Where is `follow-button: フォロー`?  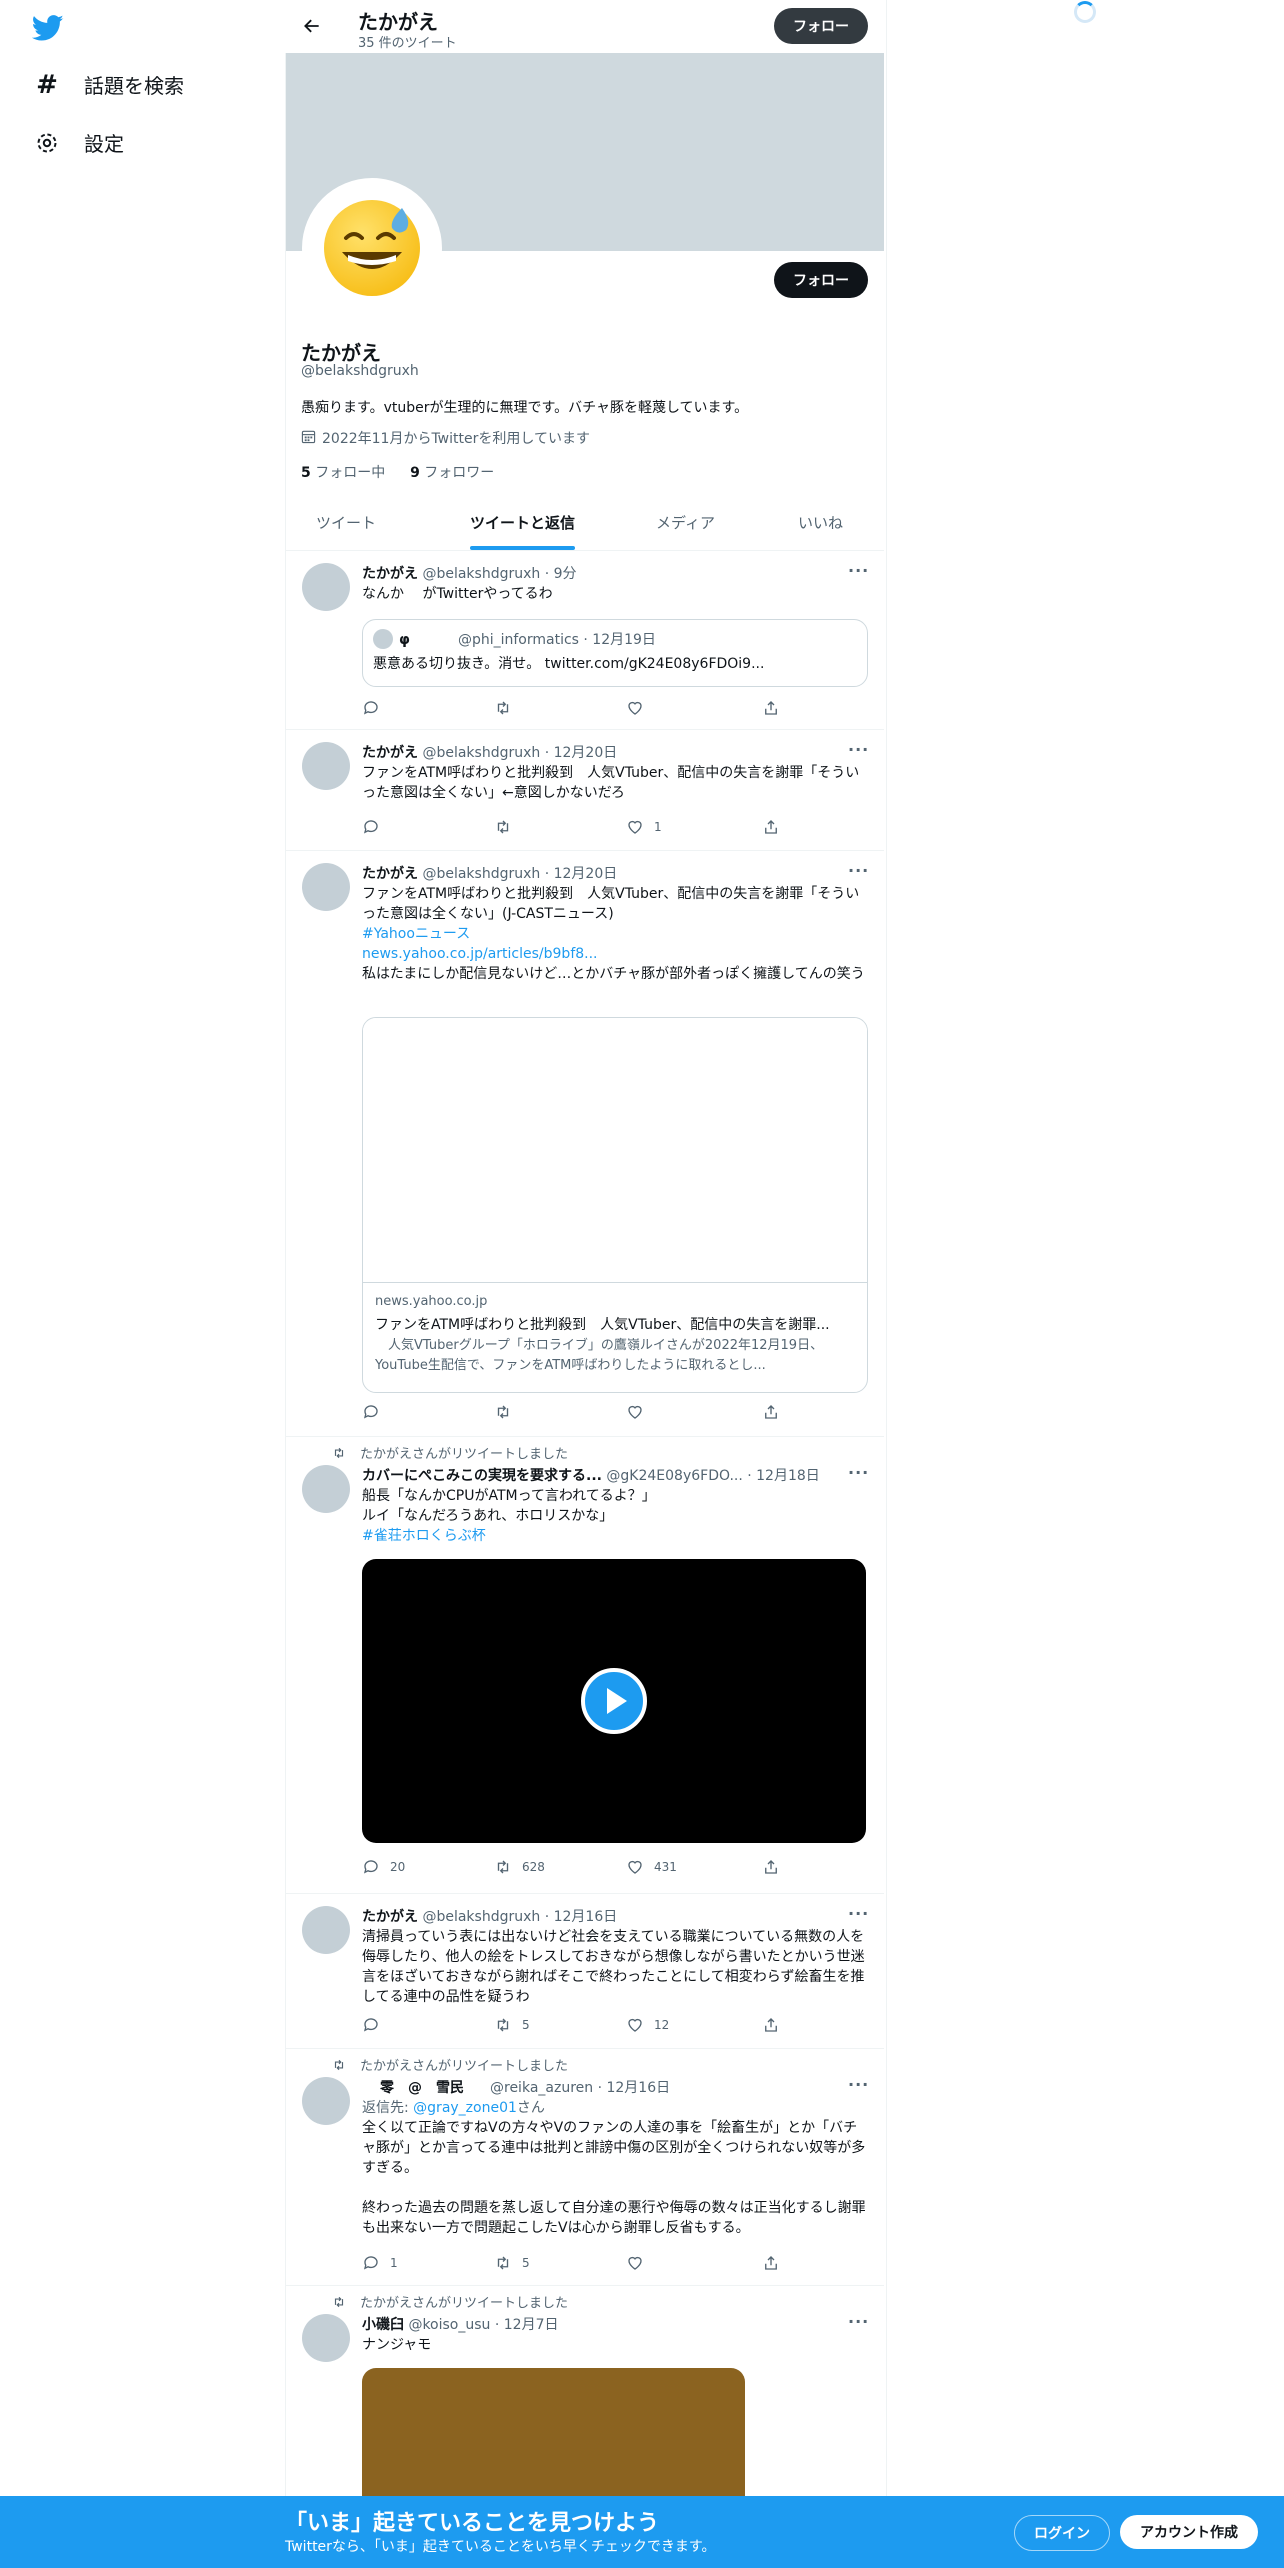
follow-button: フォロー is located at coordinates (821, 280).